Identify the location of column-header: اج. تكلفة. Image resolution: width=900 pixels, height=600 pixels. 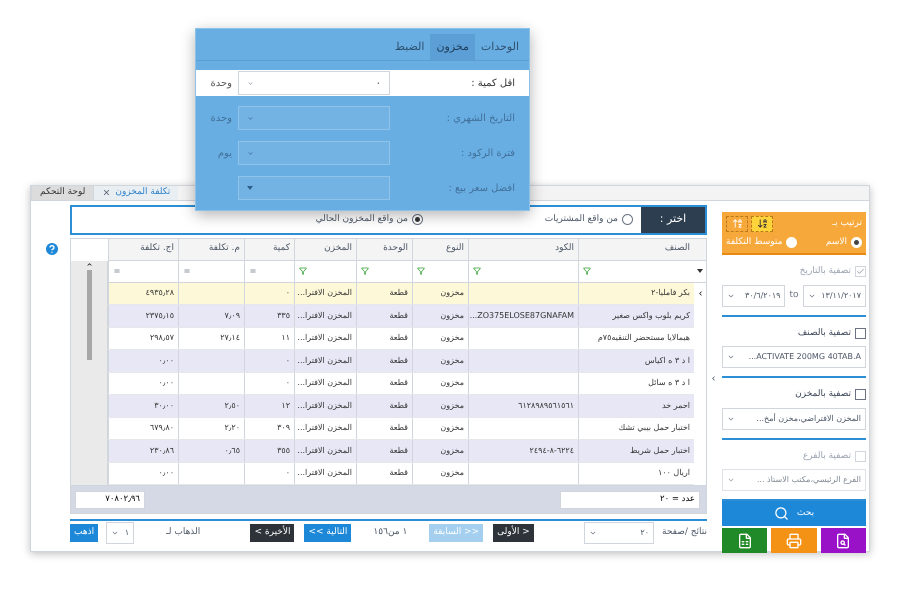
(143, 249).